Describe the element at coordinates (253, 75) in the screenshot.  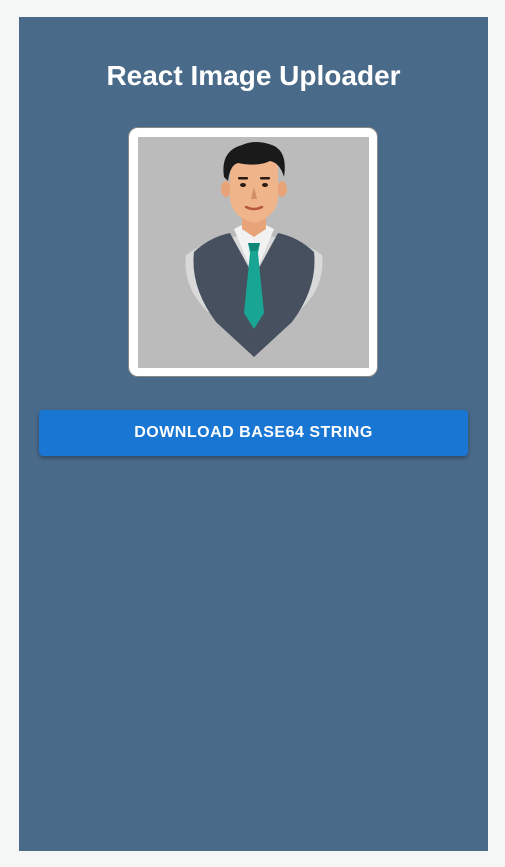
I see `page-title: React Image Uploader` at that location.